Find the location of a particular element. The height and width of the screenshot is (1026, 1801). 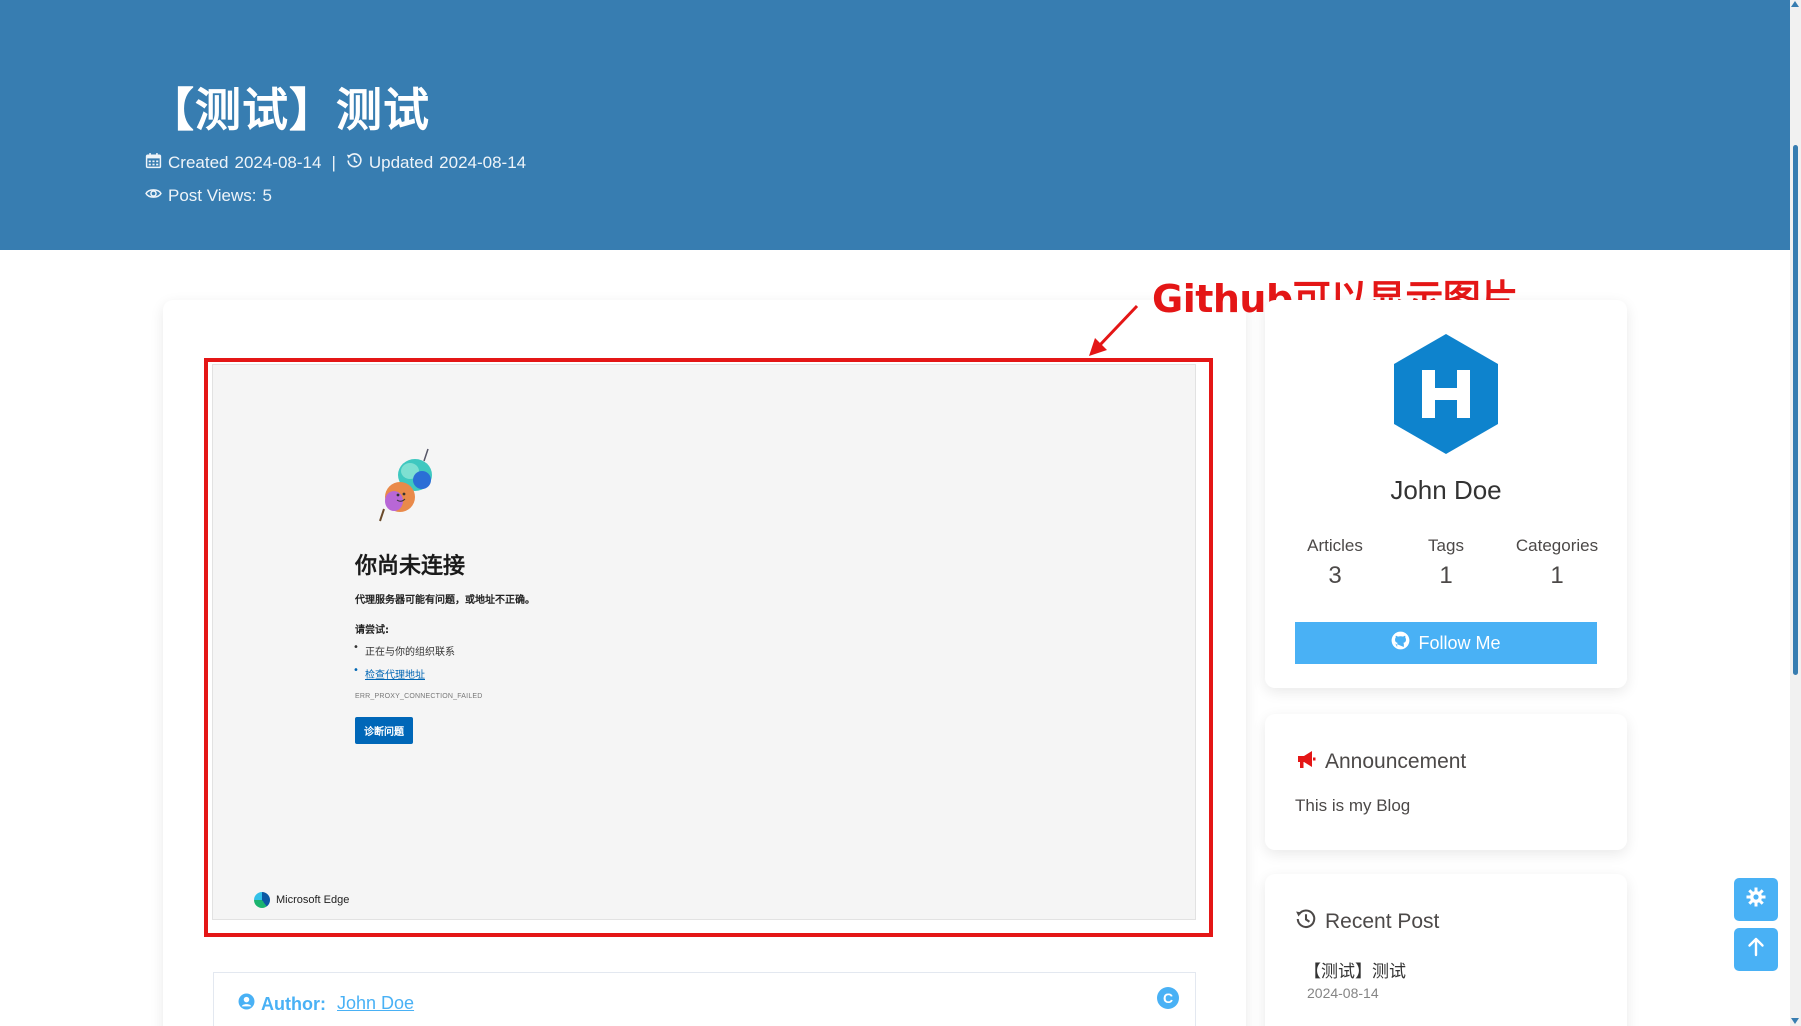

stat-tags: Tags 1 is located at coordinates (1446, 563).